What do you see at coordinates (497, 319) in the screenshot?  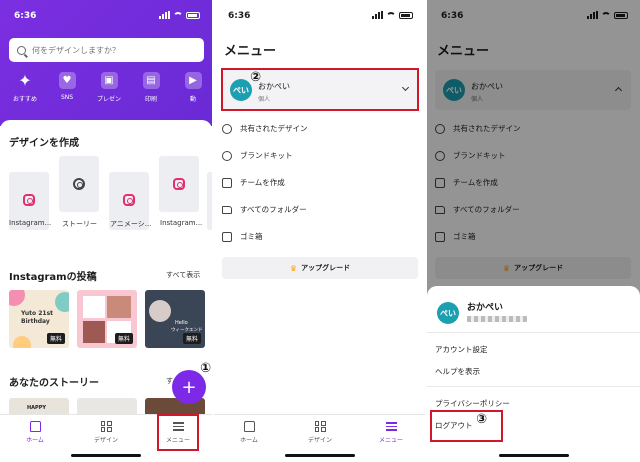 I see `redacted-email` at bounding box center [497, 319].